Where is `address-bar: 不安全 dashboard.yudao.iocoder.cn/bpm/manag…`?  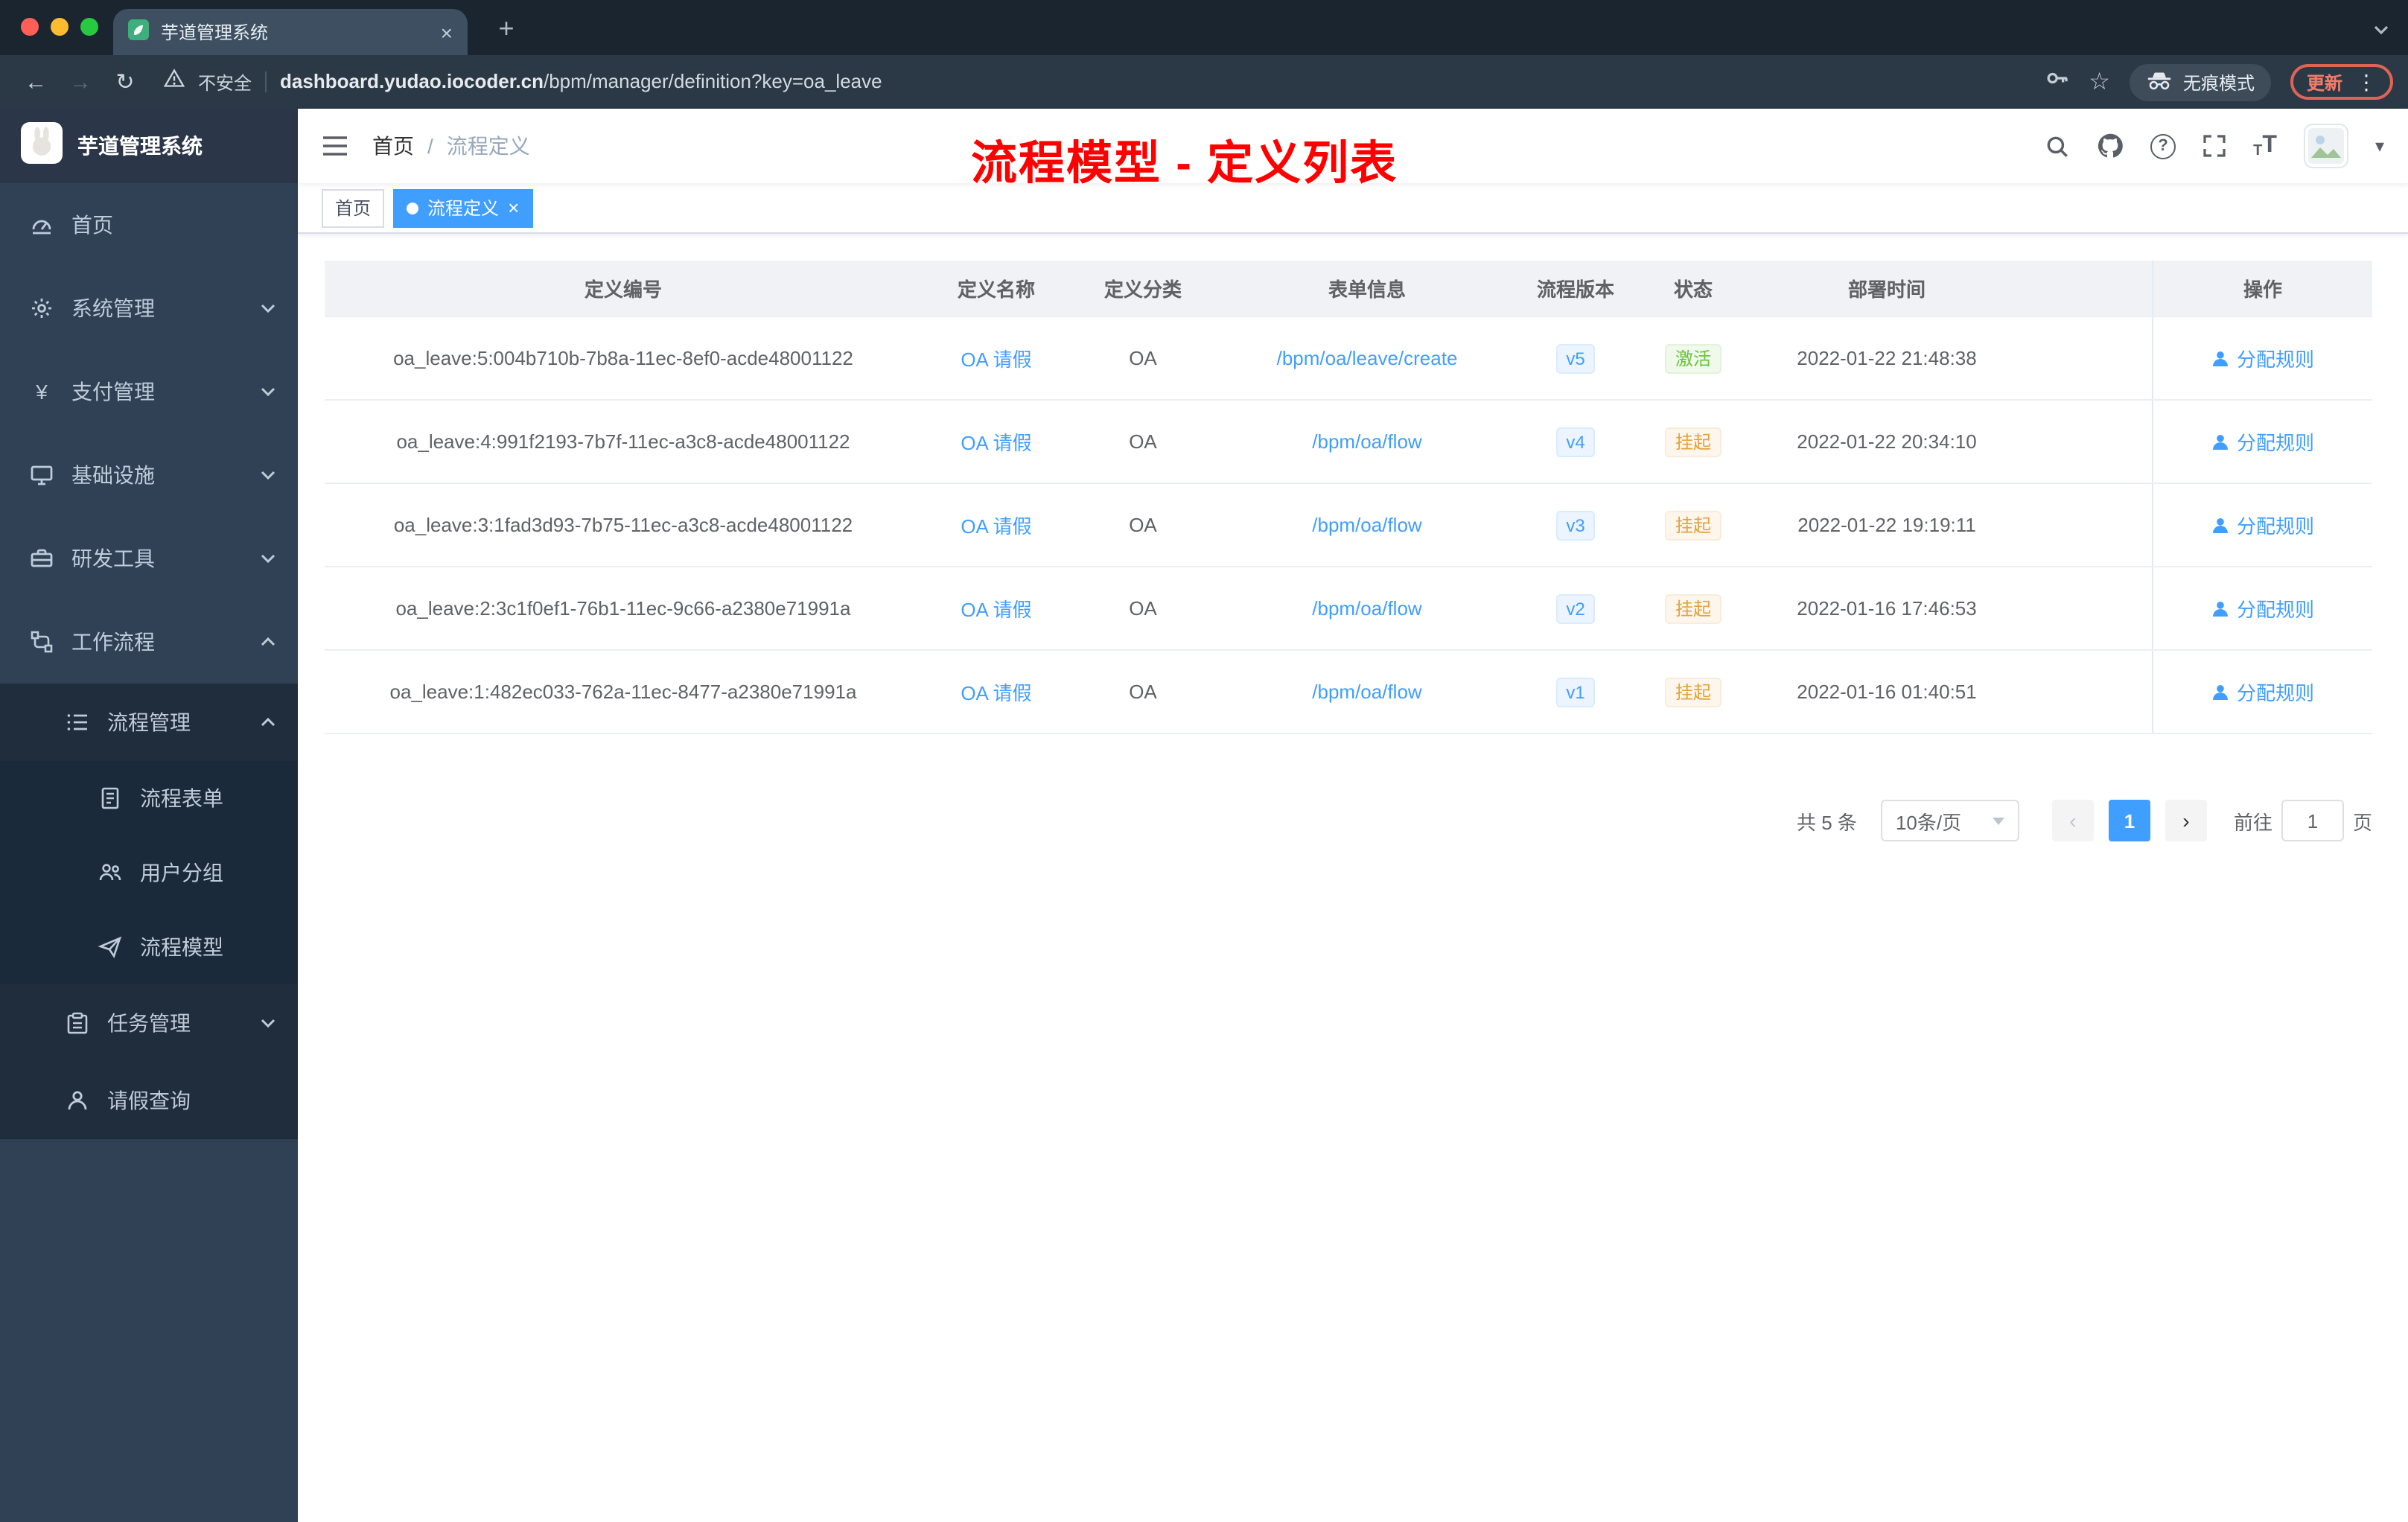 address-bar: 不安全 dashboard.yudao.iocoder.cn/bpm/manag… is located at coordinates (1088, 82).